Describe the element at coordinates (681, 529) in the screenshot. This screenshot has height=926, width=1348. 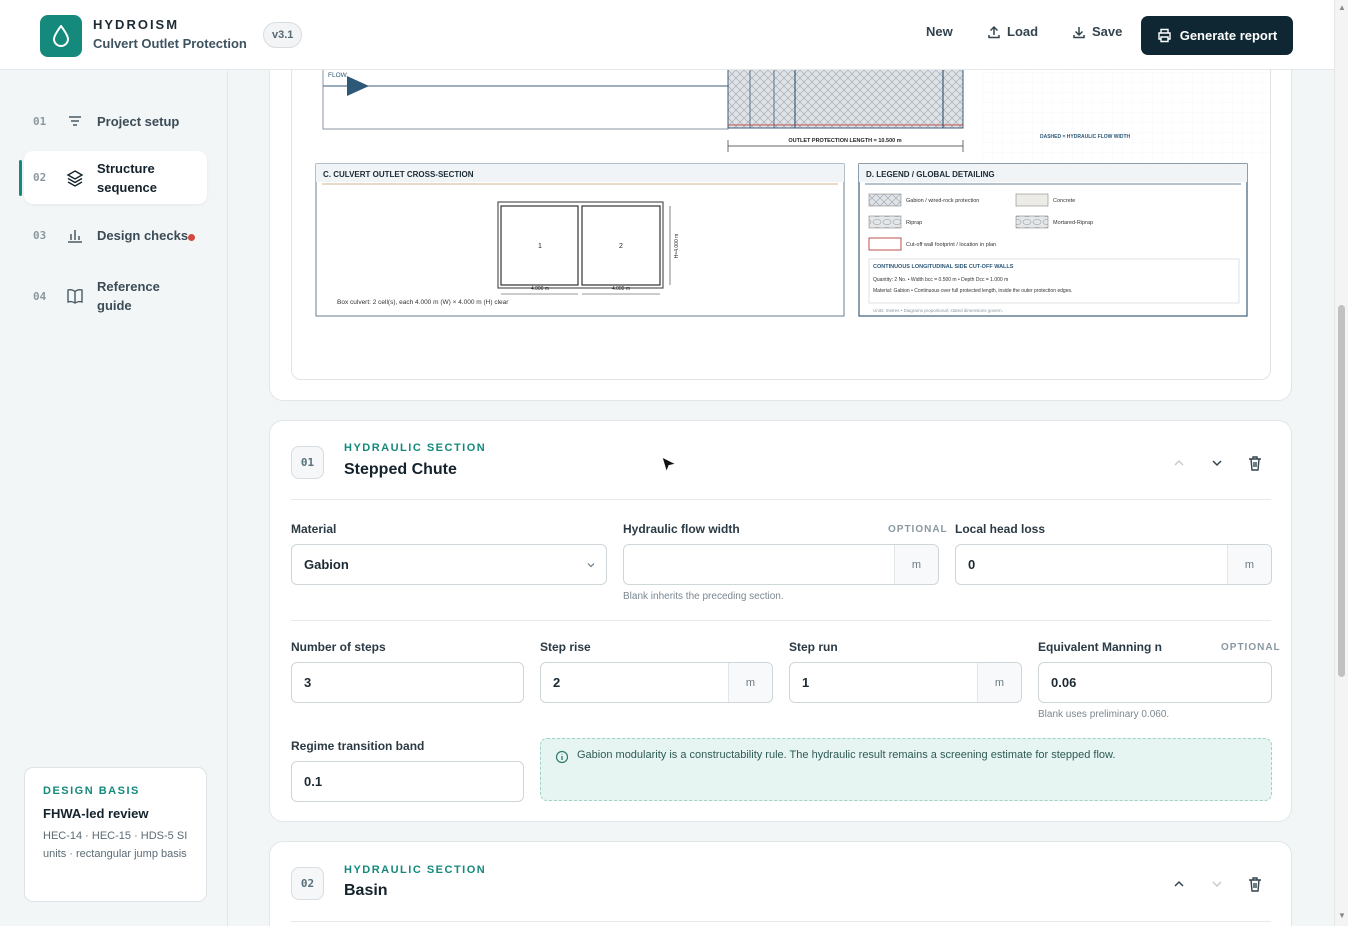
I see `flow-width-label: Hydraulic flow width` at that location.